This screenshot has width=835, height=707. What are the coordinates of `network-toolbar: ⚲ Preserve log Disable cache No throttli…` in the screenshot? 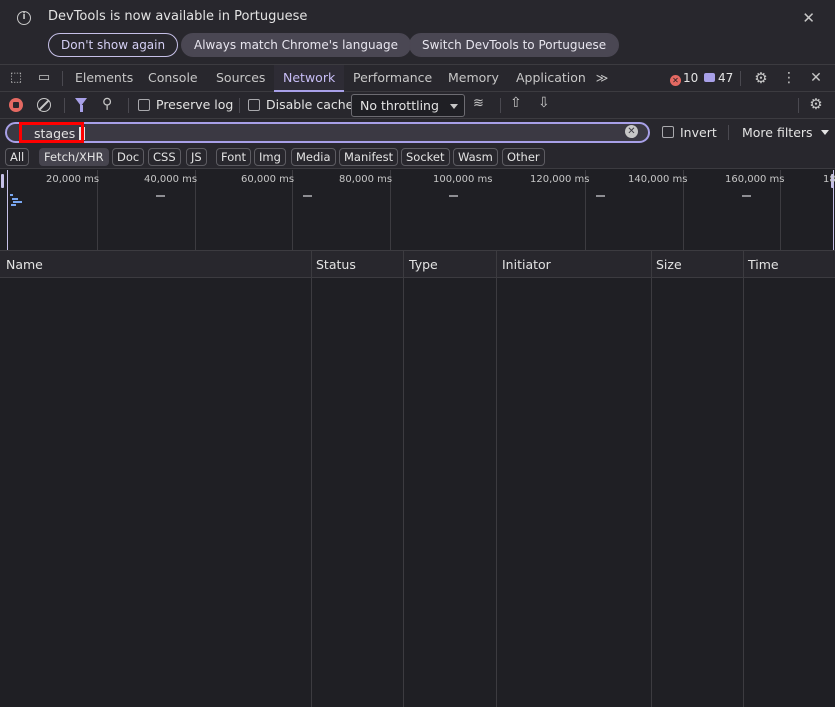 It's located at (417, 105).